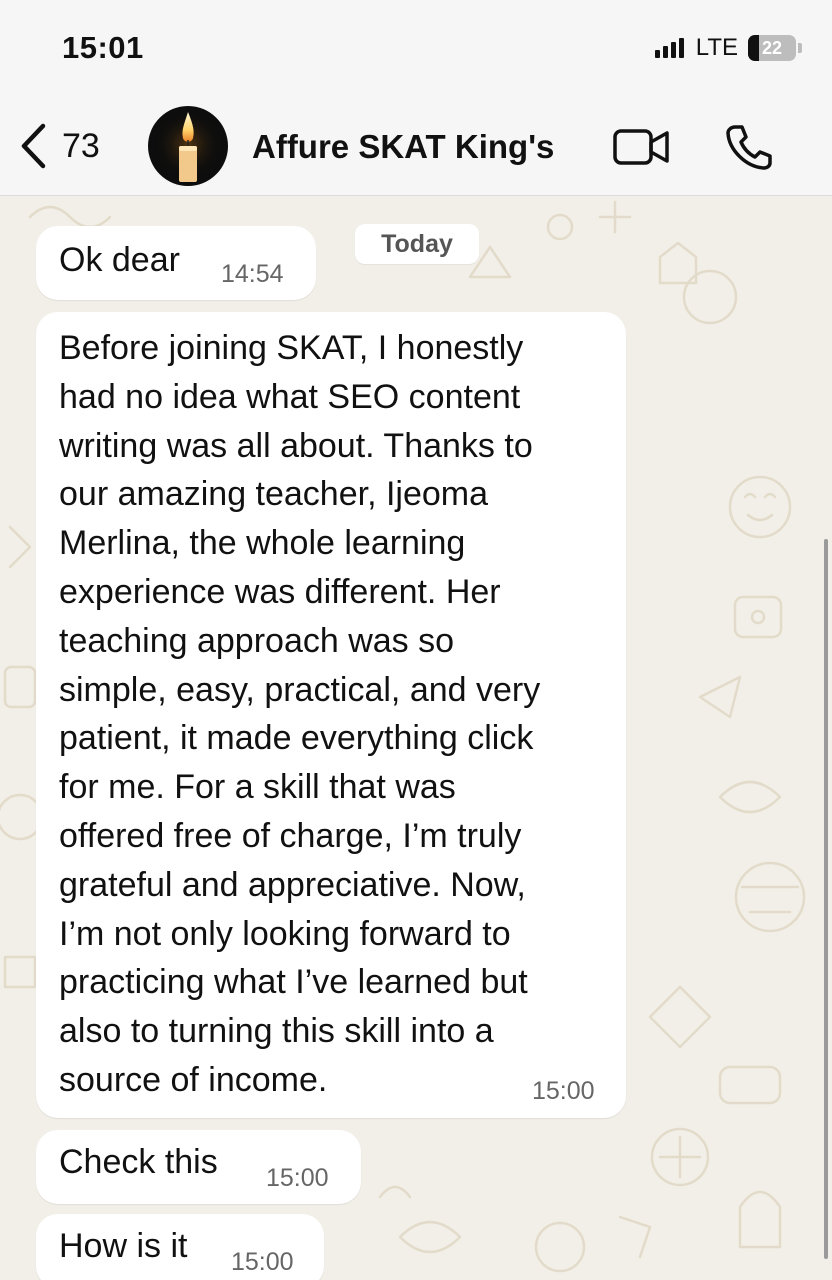 Image resolution: width=832 pixels, height=1280 pixels. Describe the element at coordinates (826, 899) in the screenshot. I see `scrollbar` at that location.